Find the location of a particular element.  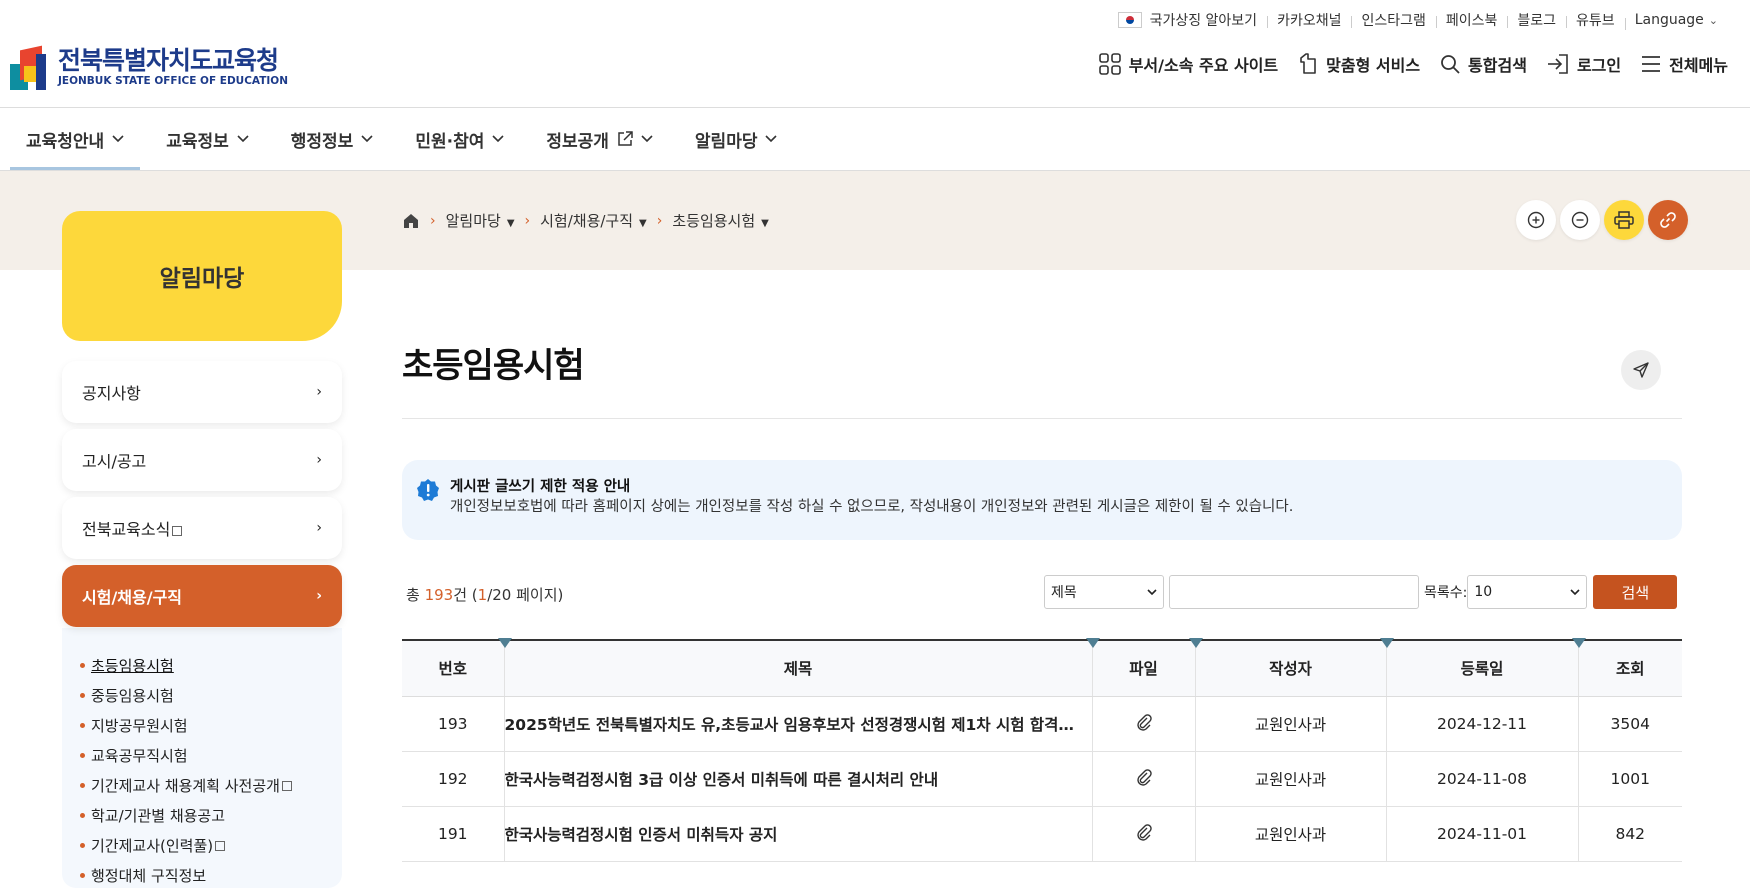

list-count-select: 10 is located at coordinates (1527, 592).